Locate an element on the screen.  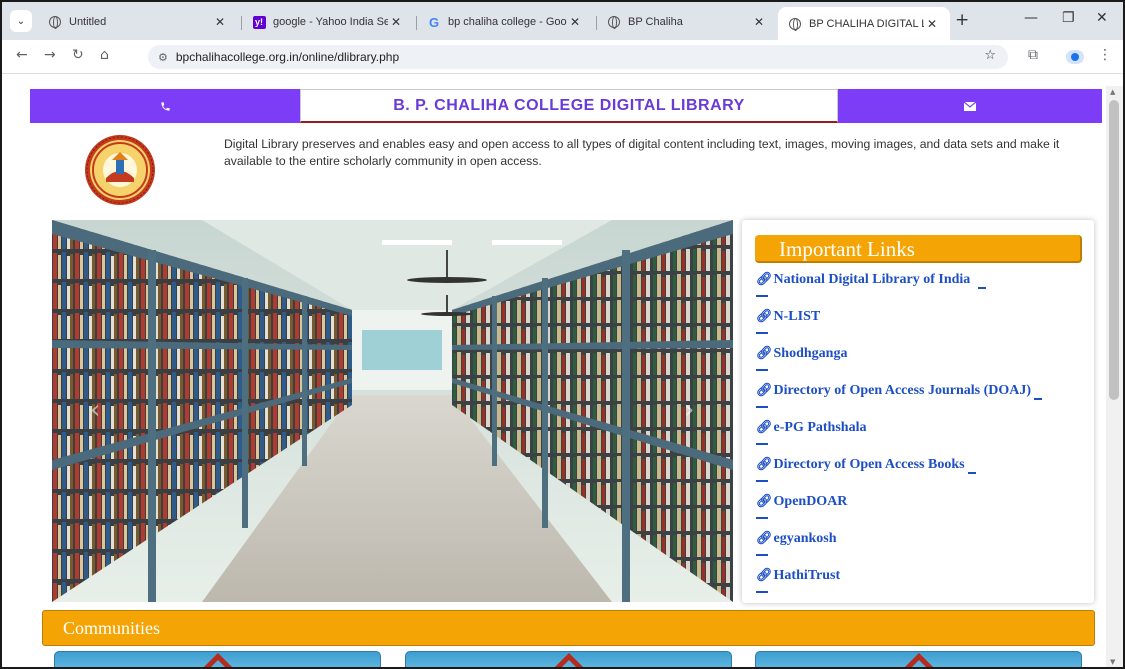
link-hathitrust: 🔗︎HathiTrust is located at coordinates (899, 586).